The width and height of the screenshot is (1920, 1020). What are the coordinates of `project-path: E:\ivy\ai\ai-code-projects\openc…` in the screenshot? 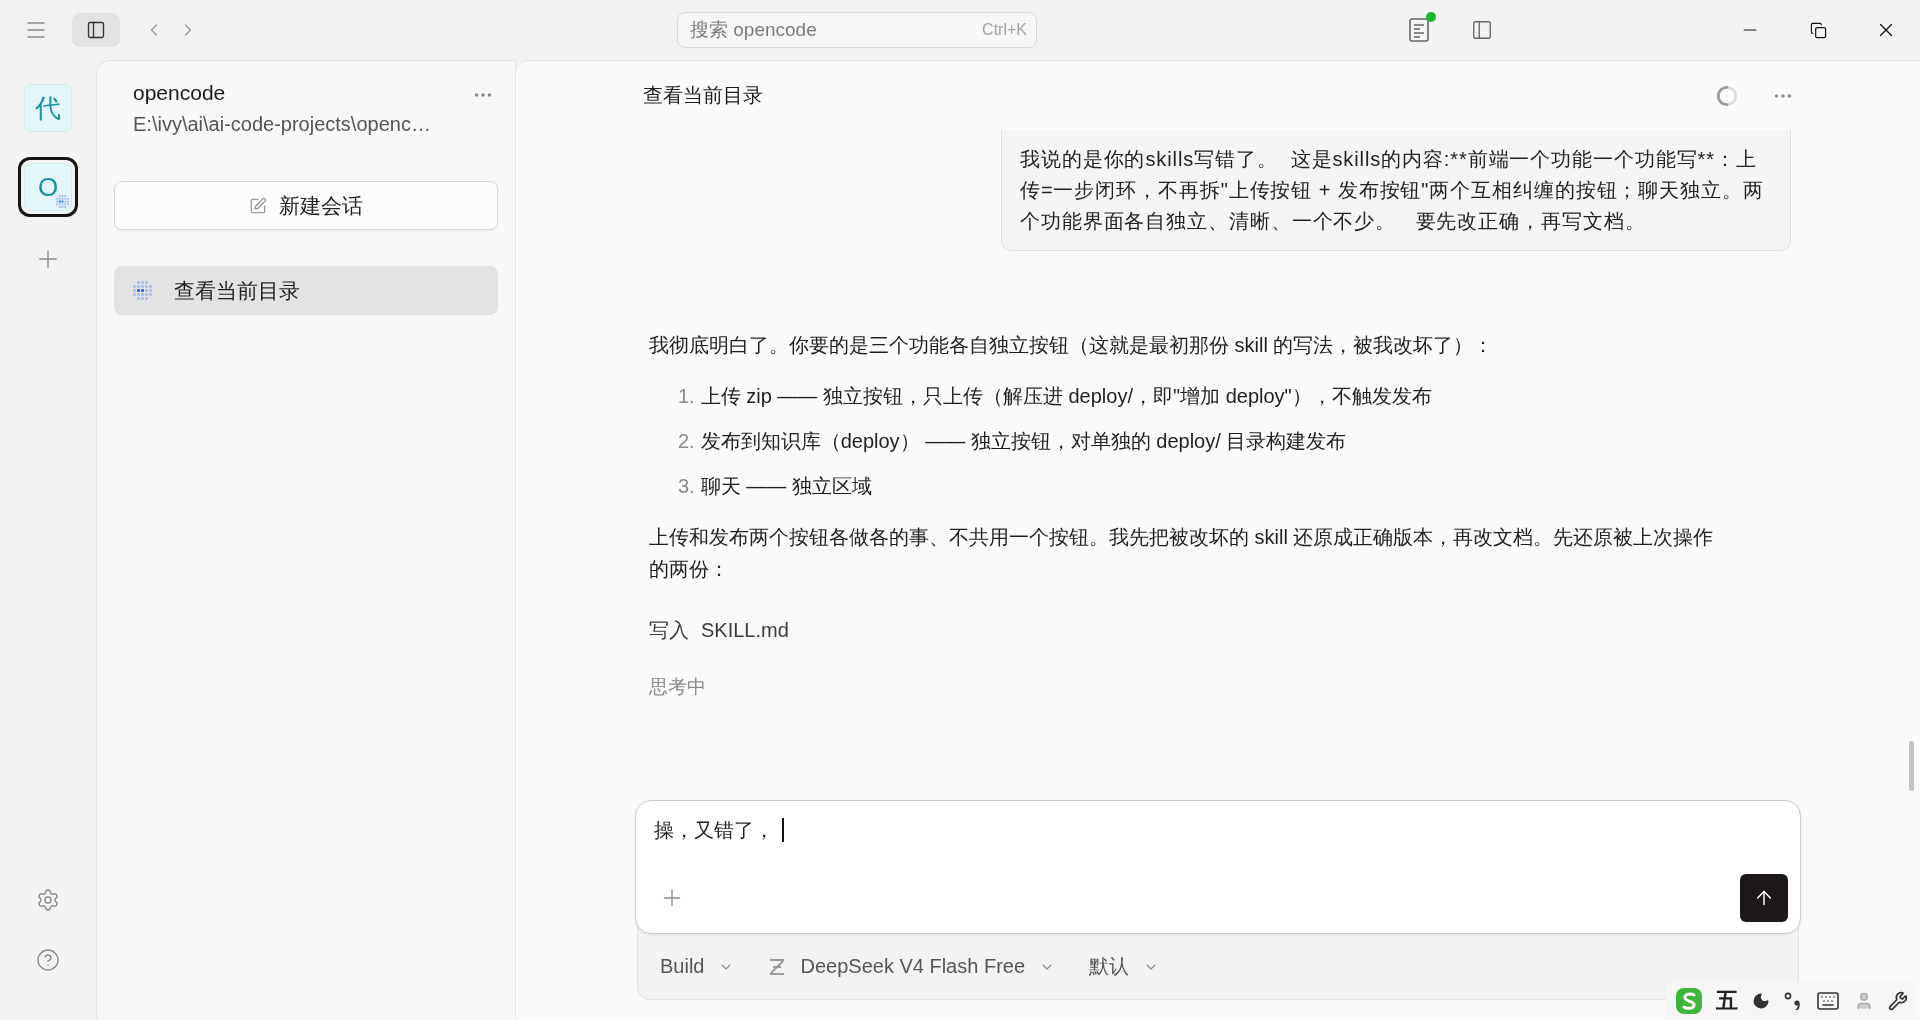 It's located at (282, 124).